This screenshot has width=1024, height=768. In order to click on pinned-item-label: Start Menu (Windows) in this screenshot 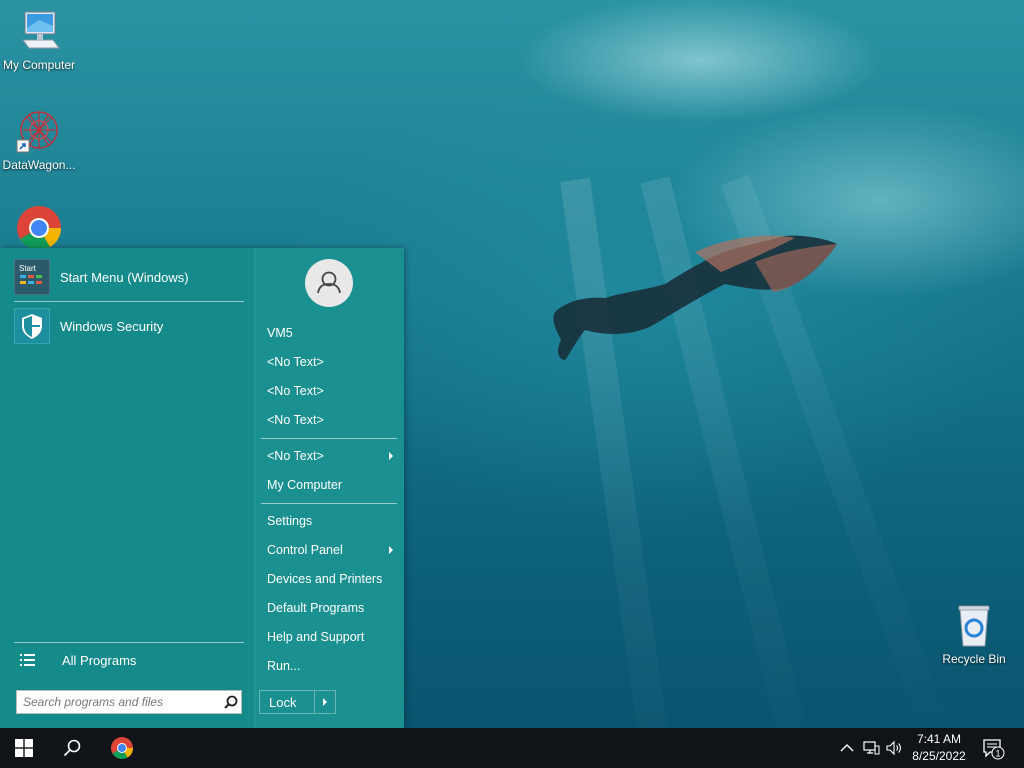, I will do `click(124, 277)`.